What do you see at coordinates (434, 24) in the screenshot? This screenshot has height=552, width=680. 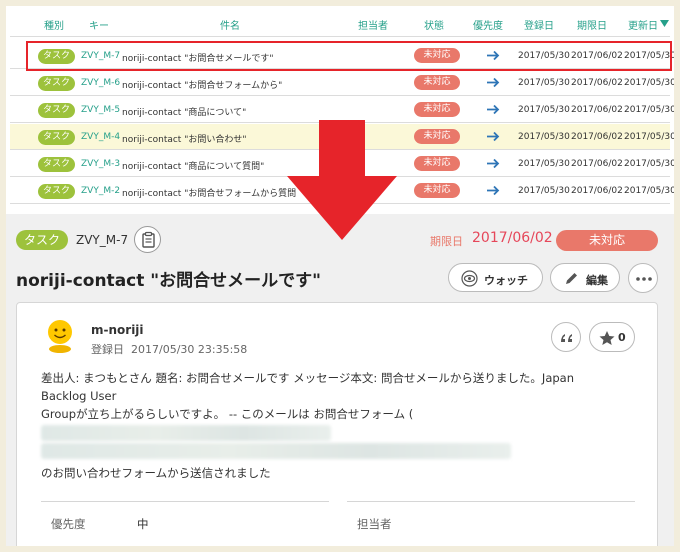 I see `column-header-status: 状態` at bounding box center [434, 24].